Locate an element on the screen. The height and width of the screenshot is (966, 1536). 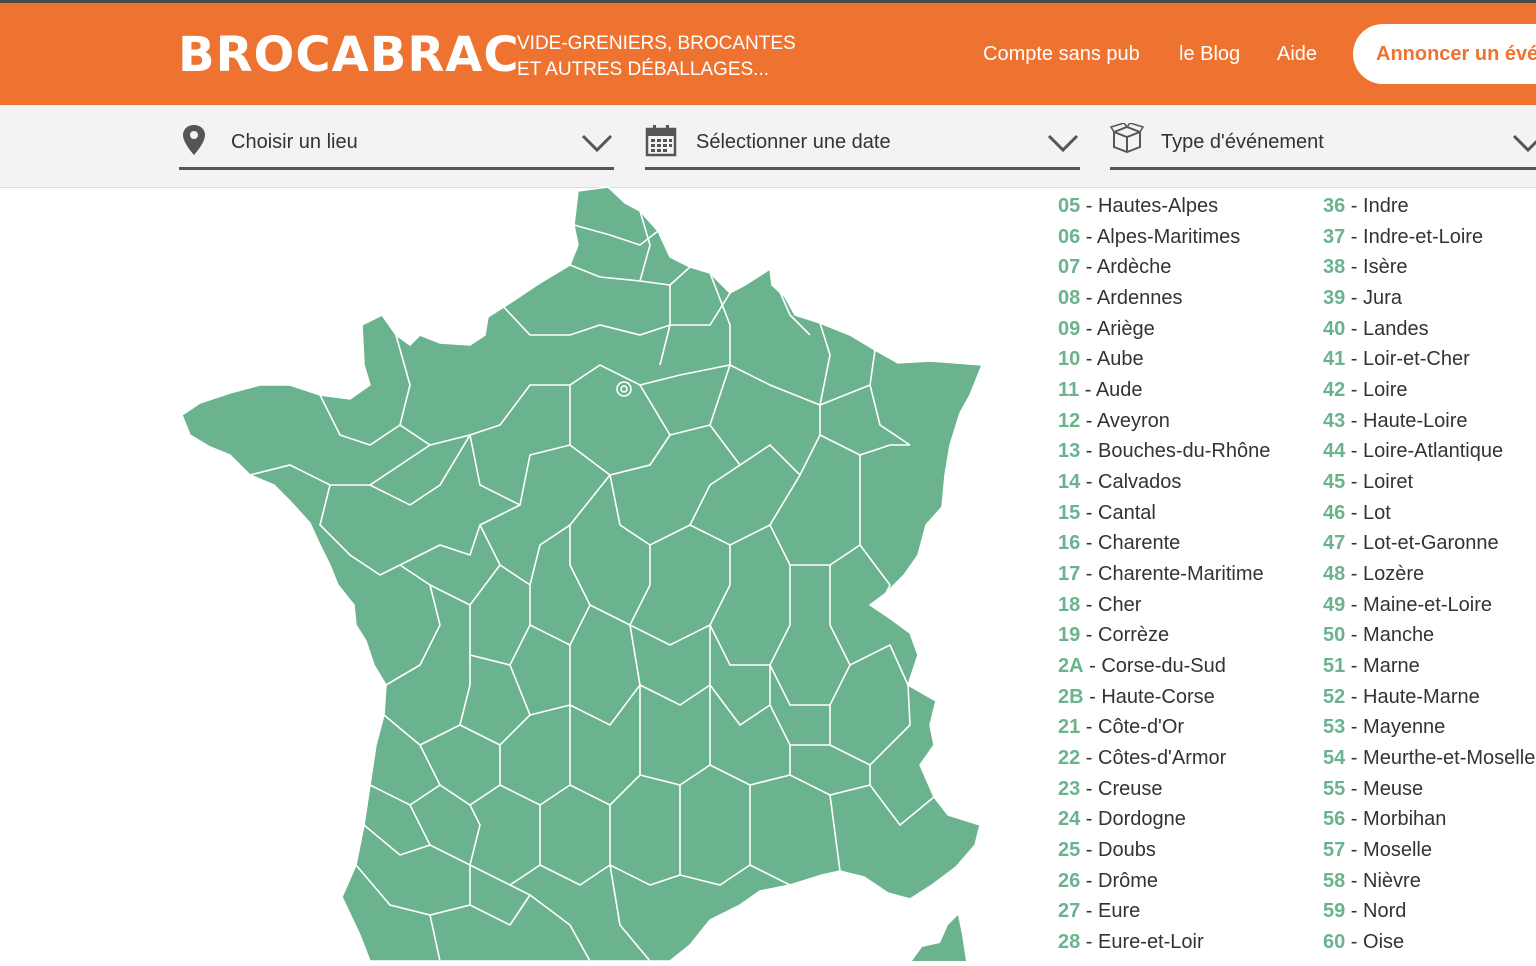
department-name: Loire-Atlantique is located at coordinates (1433, 451).